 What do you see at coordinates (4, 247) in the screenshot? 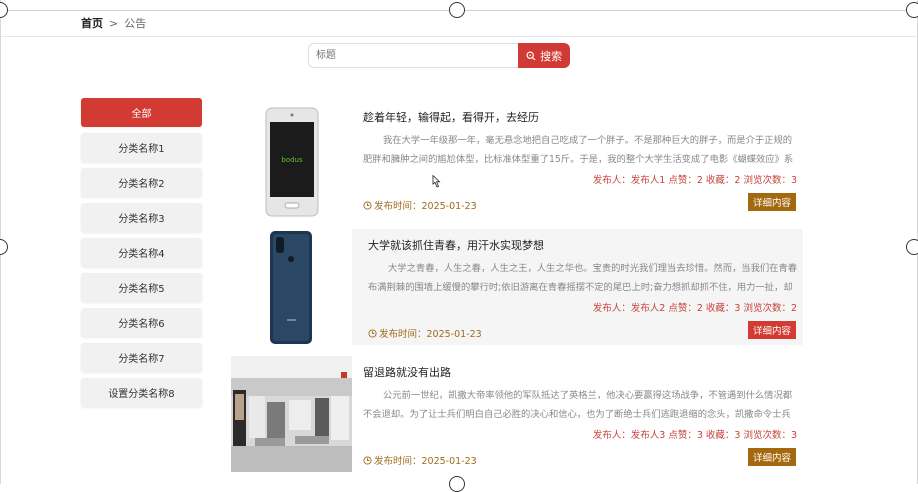
I see `resize-handle-left` at bounding box center [4, 247].